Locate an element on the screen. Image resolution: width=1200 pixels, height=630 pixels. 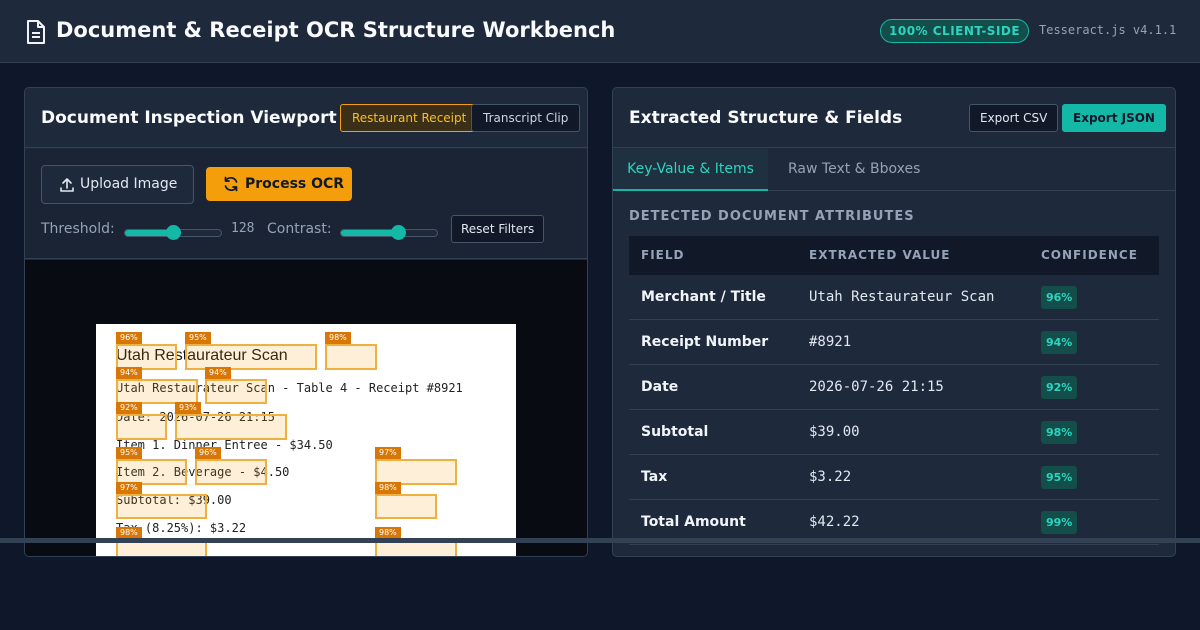
export-csv-button: Export CSV is located at coordinates (1014, 118).